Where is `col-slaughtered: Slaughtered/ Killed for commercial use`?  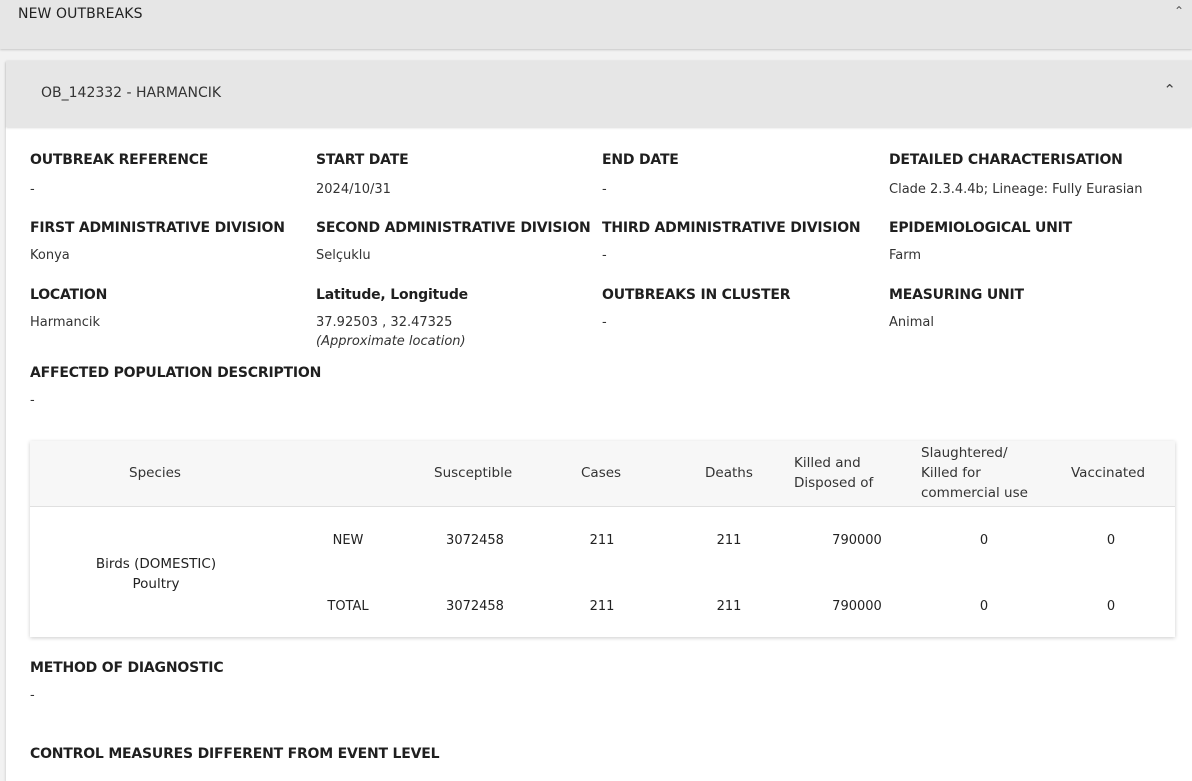 col-slaughtered: Slaughtered/ Killed for commercial use is located at coordinates (974, 473).